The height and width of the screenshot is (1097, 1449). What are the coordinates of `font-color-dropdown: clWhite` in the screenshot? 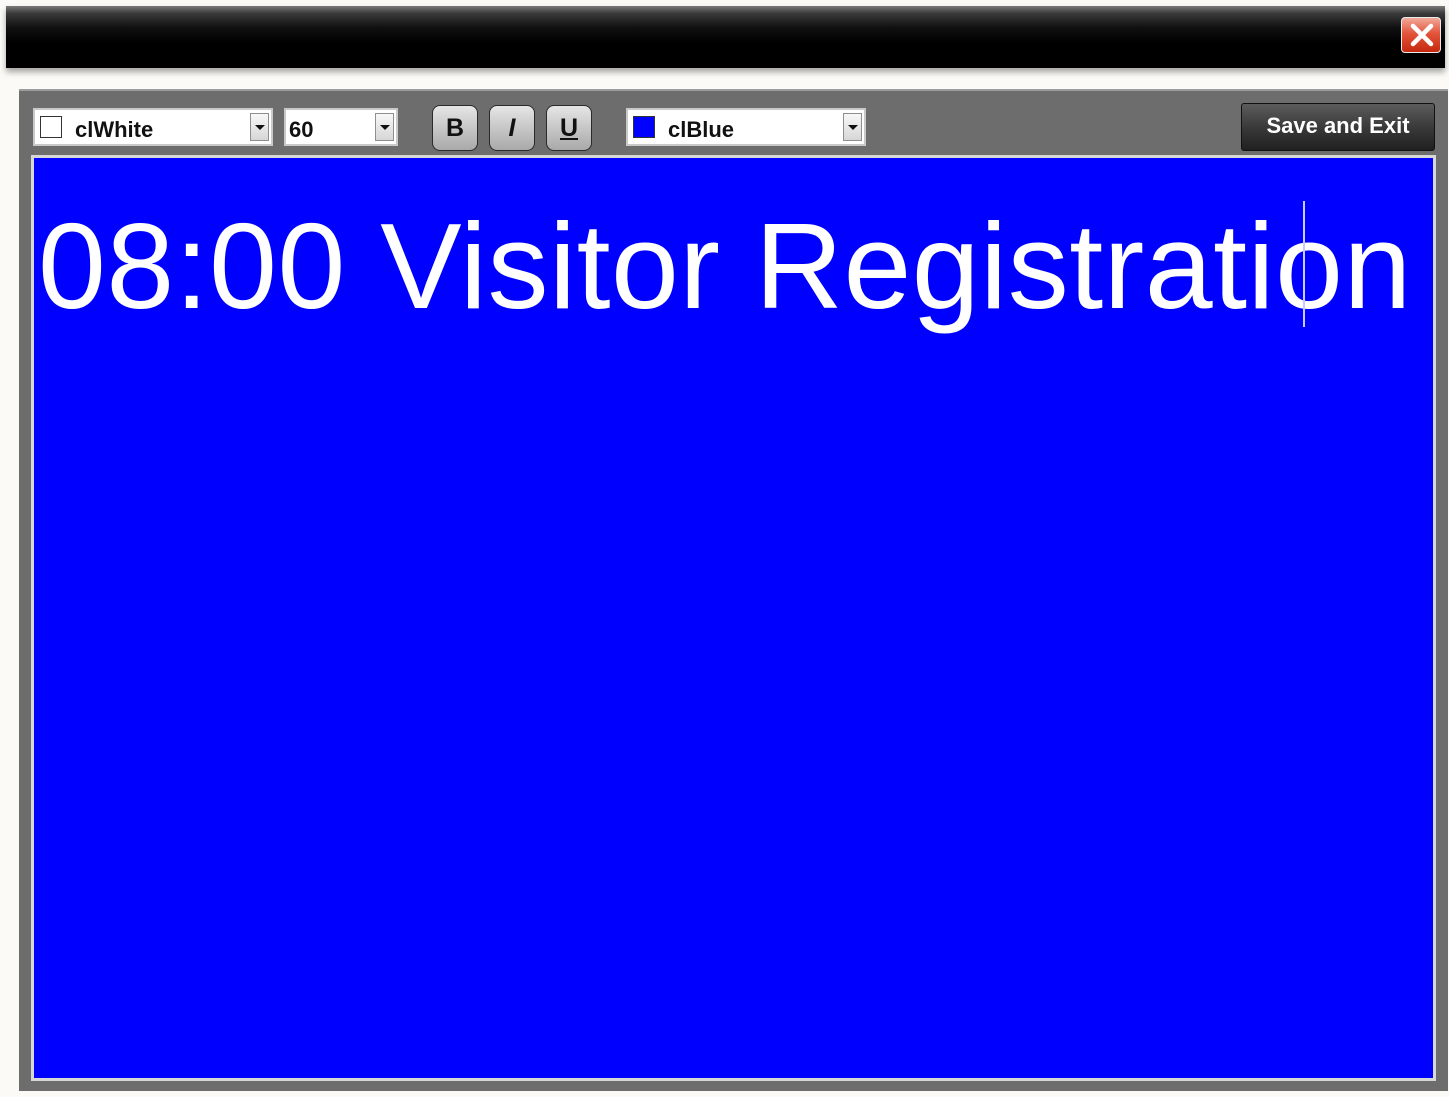 It's located at (153, 127).